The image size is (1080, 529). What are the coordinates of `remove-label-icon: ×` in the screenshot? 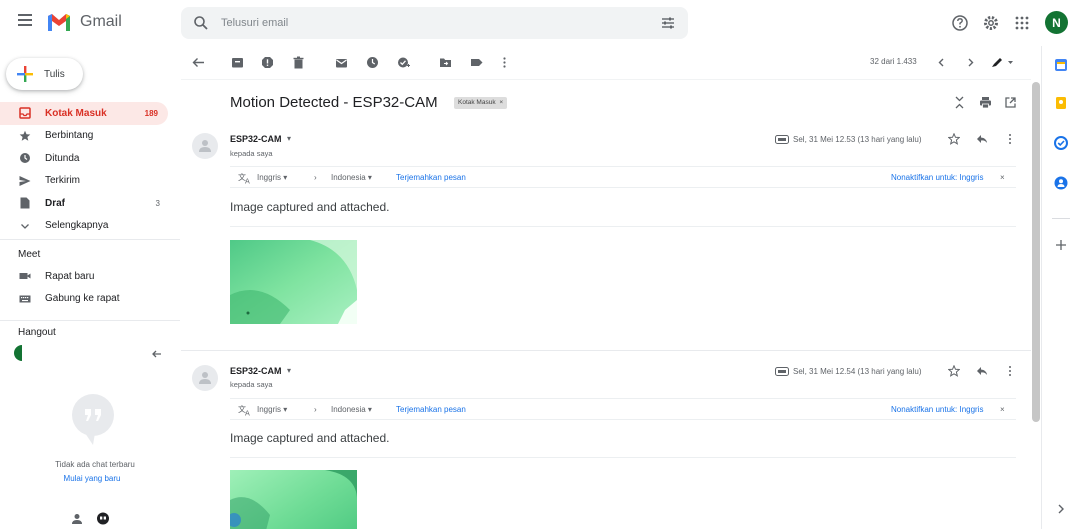 It's located at (501, 102).